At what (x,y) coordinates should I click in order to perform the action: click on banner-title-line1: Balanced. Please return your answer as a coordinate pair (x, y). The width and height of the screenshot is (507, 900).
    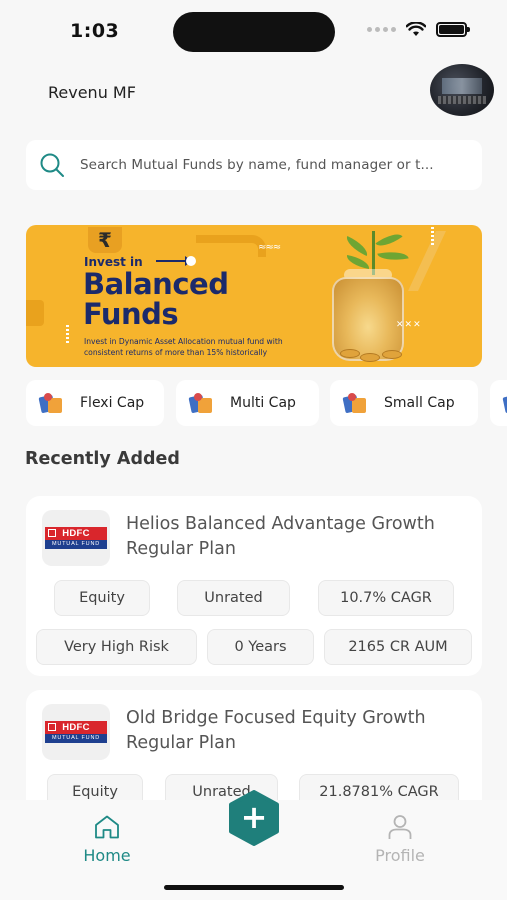
    Looking at the image, I should click on (156, 284).